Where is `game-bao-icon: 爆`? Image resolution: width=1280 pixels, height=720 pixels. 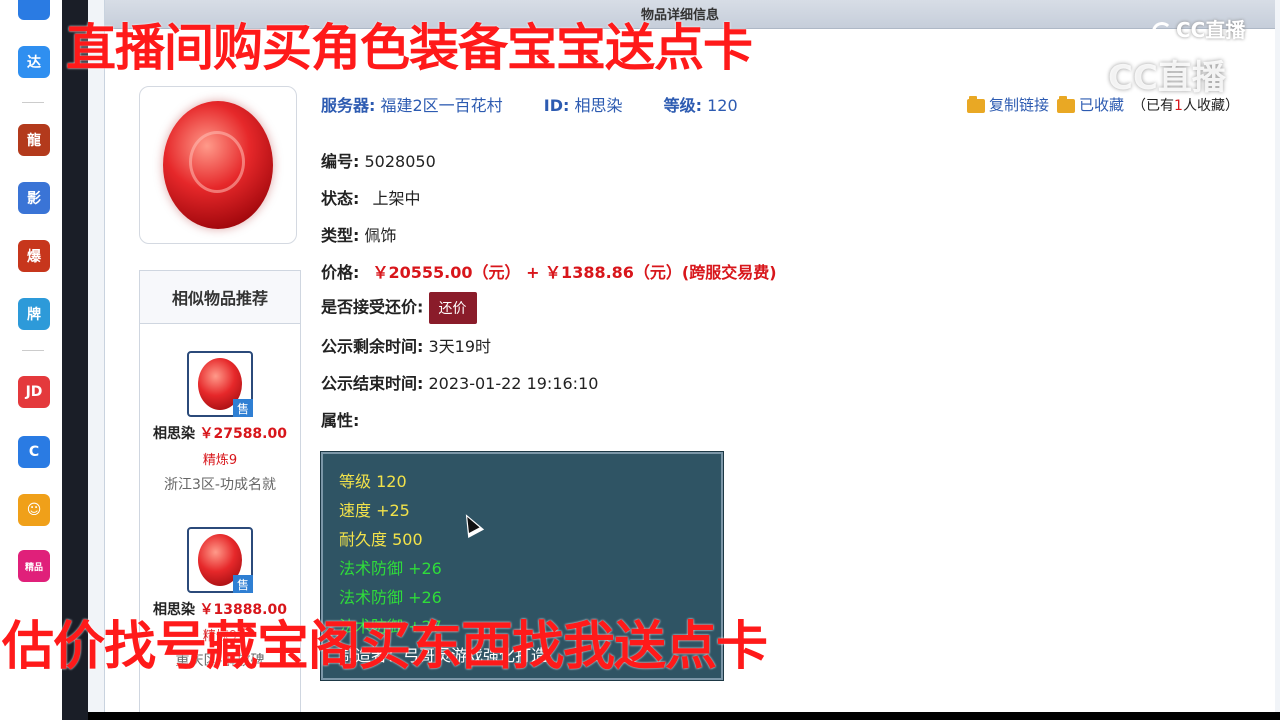 game-bao-icon: 爆 is located at coordinates (34, 256).